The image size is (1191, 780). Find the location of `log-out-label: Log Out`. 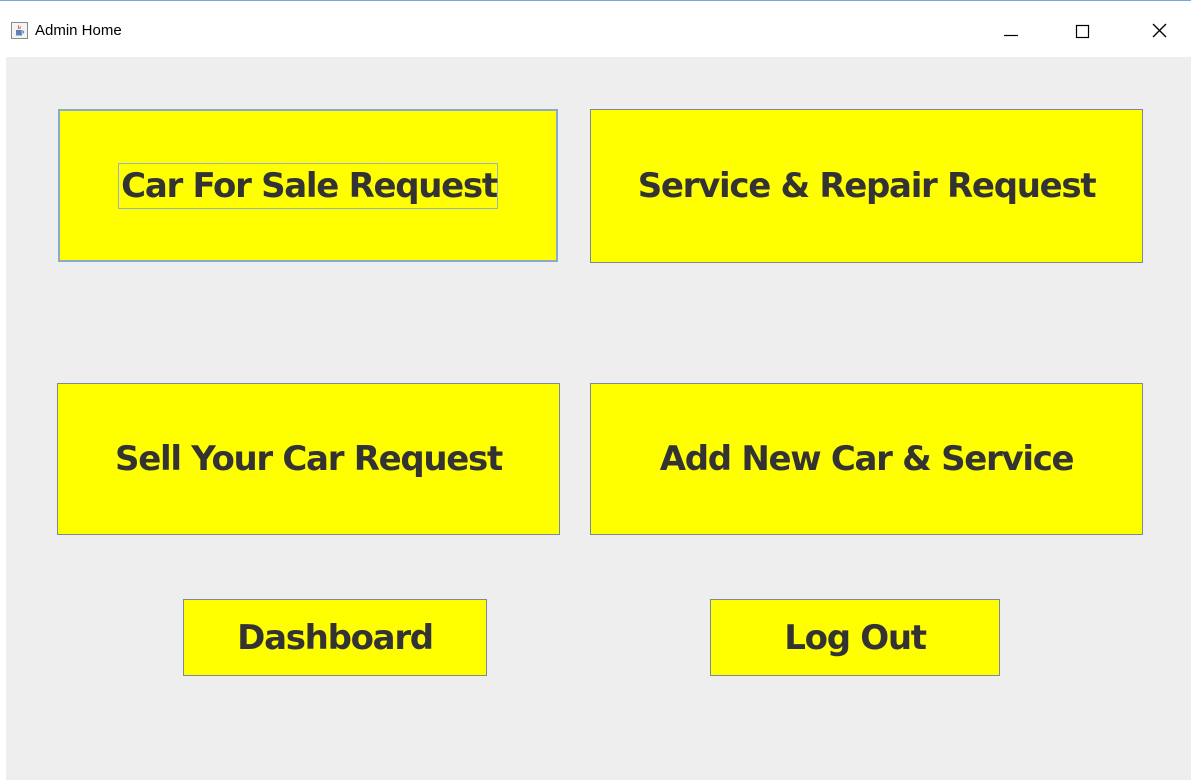

log-out-label: Log Out is located at coordinates (855, 637).